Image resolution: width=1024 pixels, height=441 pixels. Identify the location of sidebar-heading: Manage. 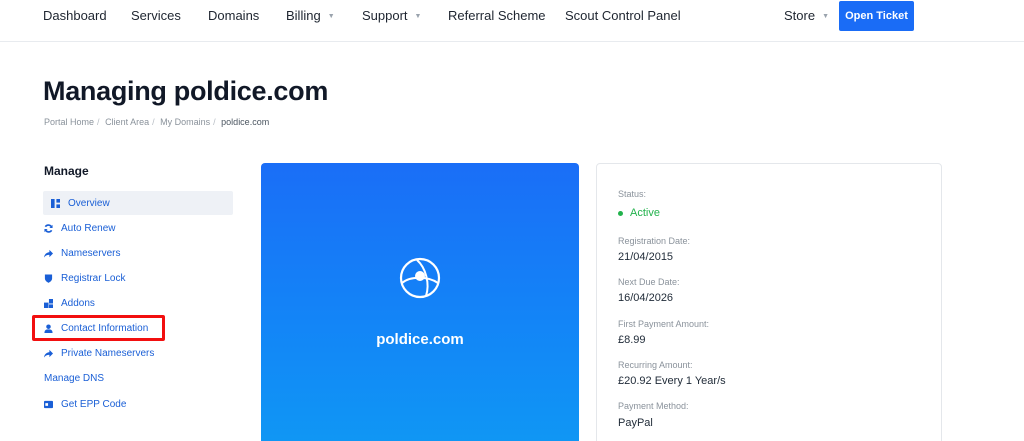
(66, 171).